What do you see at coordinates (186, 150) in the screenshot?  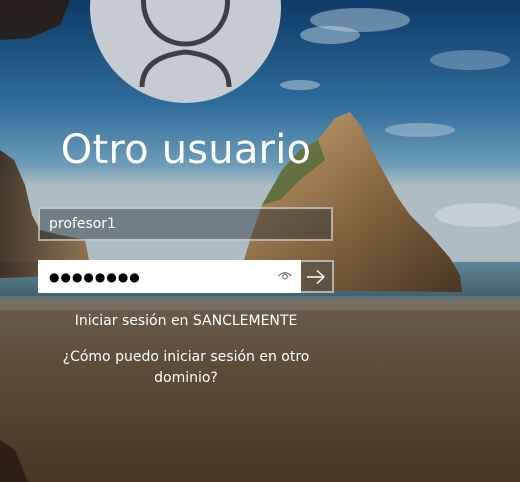 I see `account-display-name: Otro usuario` at bounding box center [186, 150].